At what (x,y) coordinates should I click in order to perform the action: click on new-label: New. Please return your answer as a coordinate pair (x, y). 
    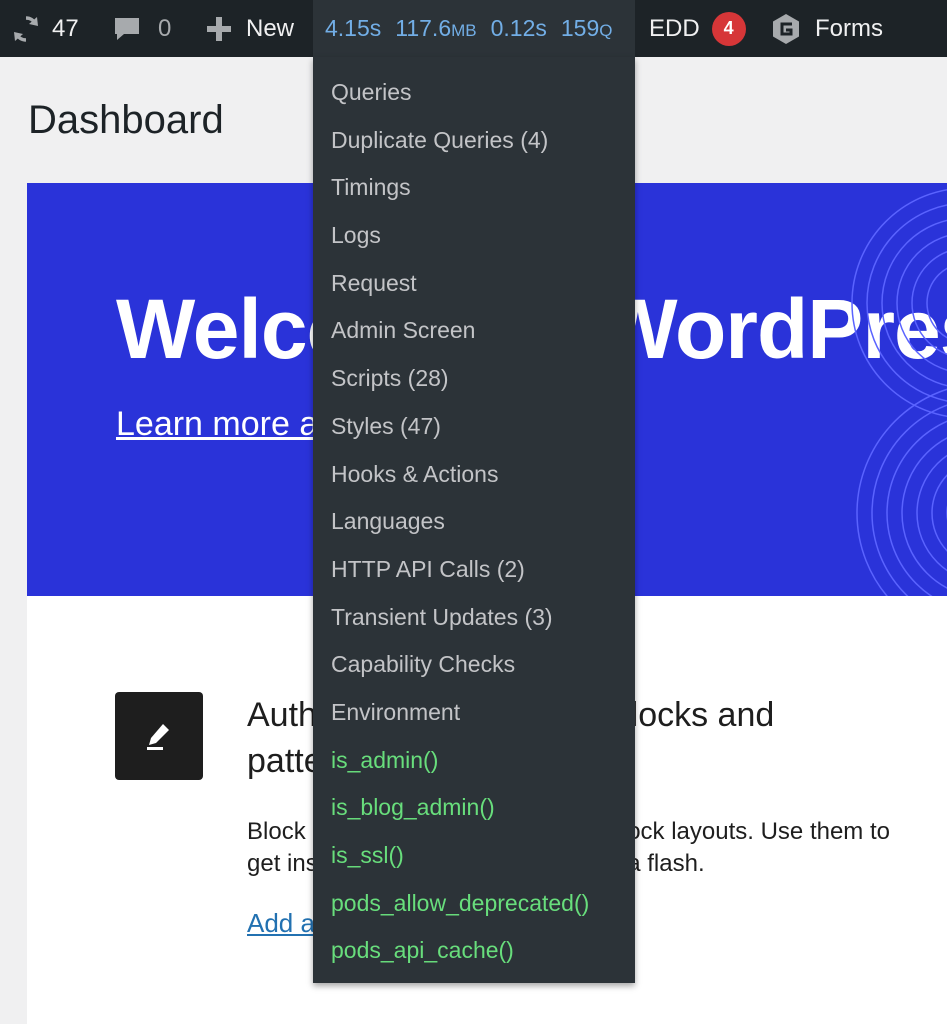
    Looking at the image, I should click on (270, 28).